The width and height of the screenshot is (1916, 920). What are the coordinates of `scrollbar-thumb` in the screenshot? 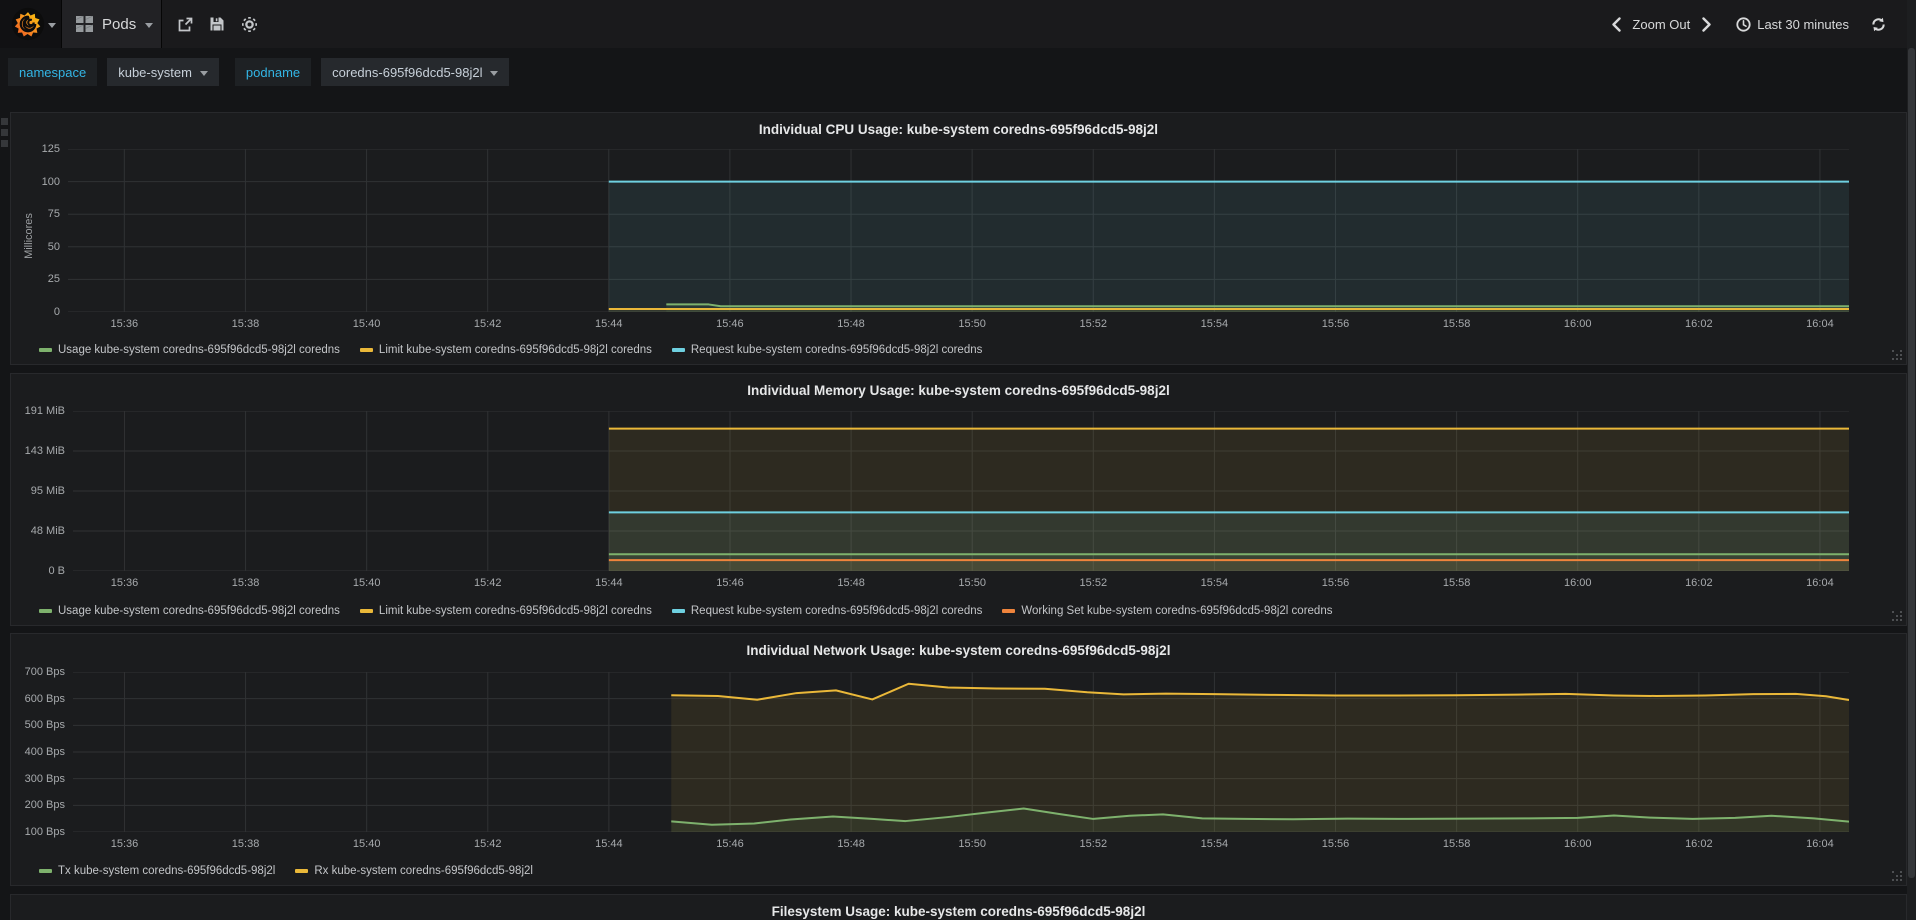 It's located at (1911, 463).